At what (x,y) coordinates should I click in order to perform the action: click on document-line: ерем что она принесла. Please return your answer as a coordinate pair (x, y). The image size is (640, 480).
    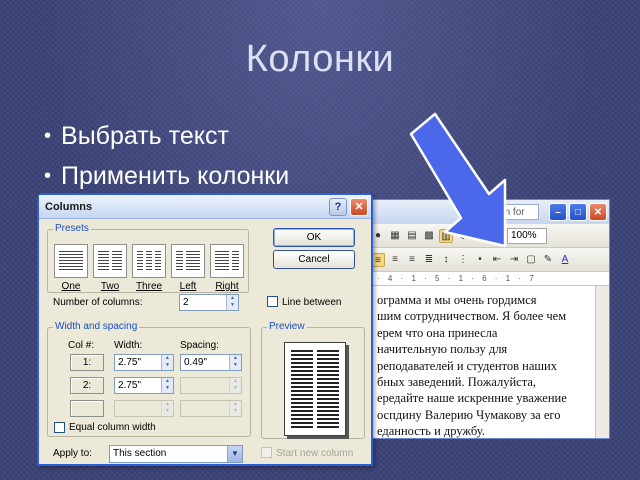
    Looking at the image, I should click on (437, 332).